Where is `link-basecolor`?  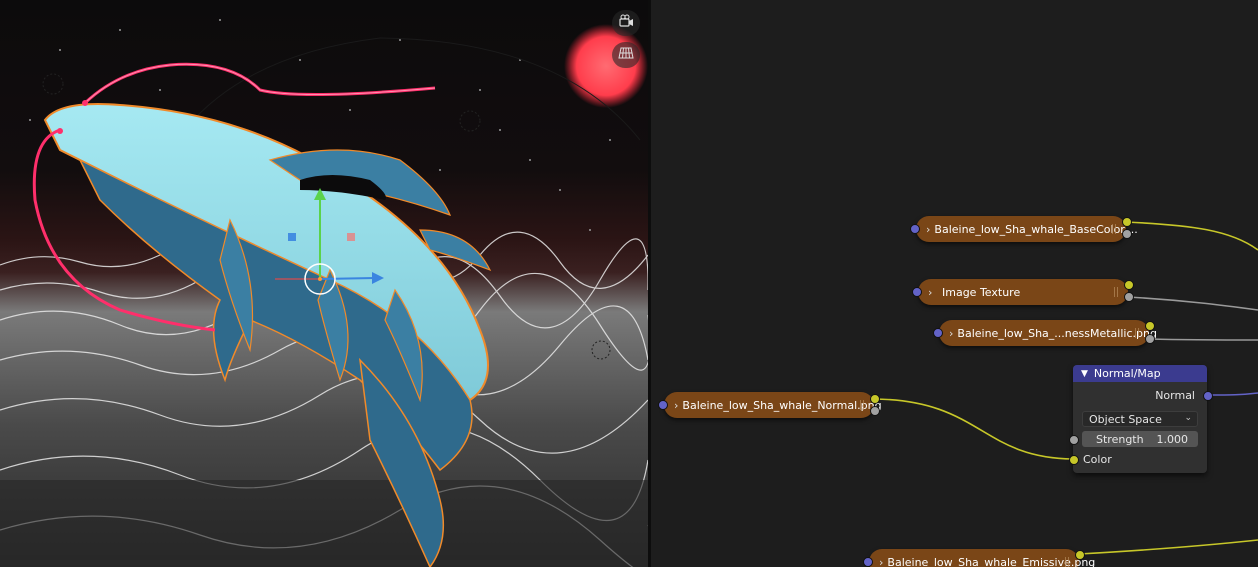 link-basecolor is located at coordinates (1191, 236).